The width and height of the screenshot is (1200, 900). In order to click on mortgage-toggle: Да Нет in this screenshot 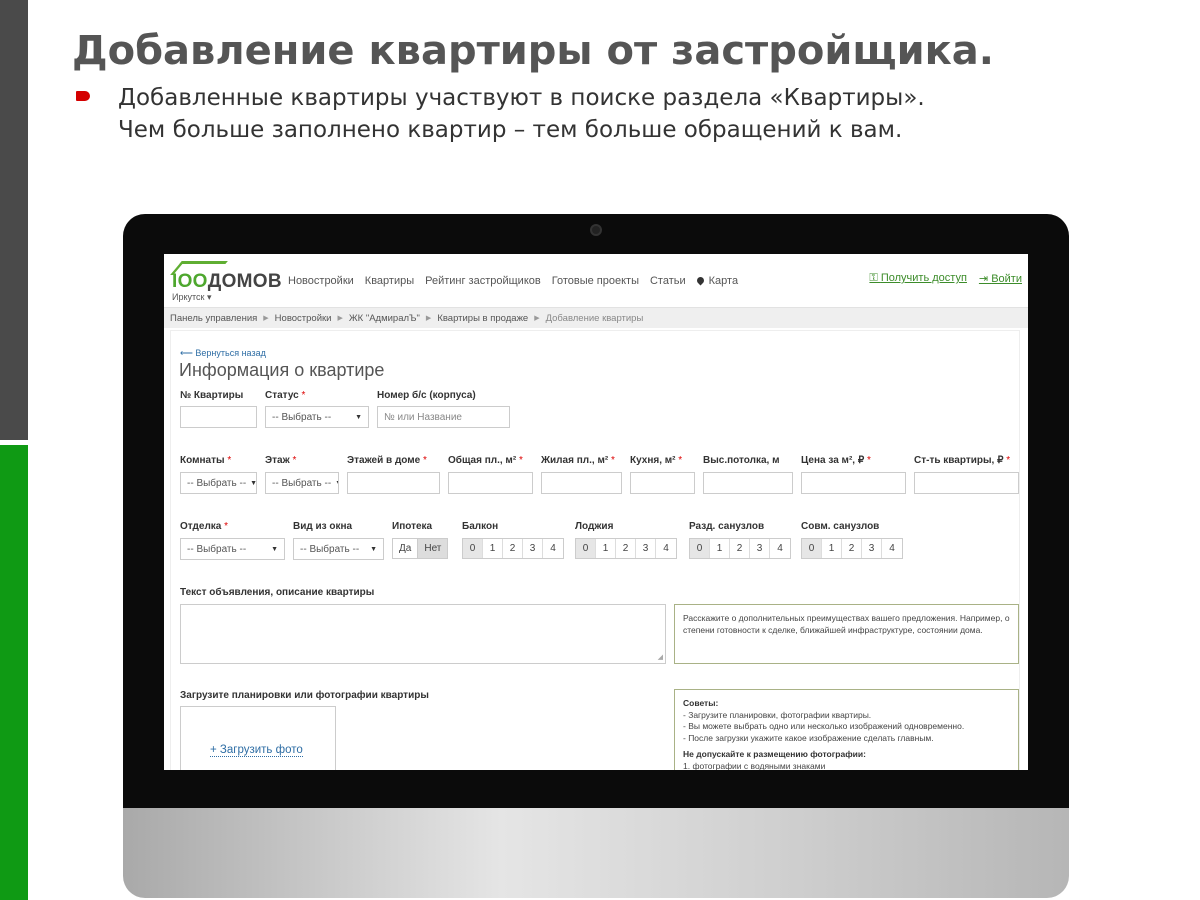, I will do `click(420, 548)`.